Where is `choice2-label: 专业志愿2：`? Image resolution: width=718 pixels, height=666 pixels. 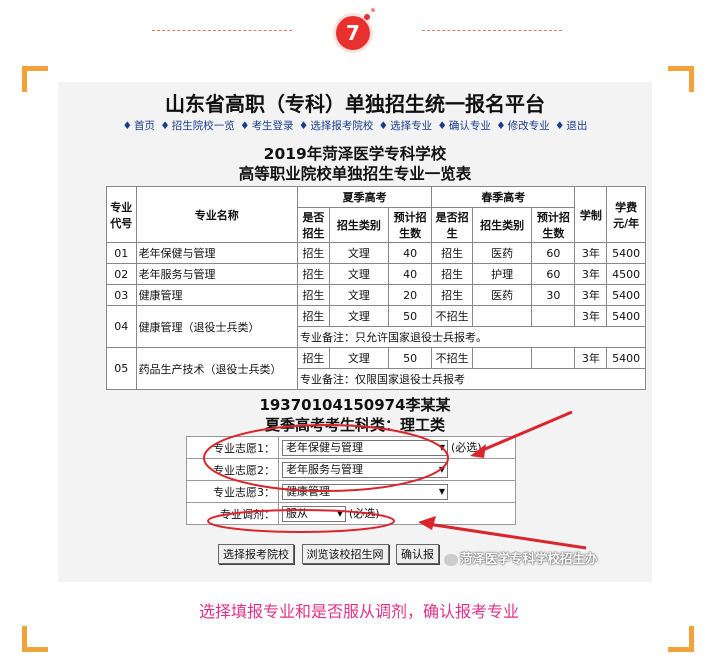 choice2-label: 专业志愿2： is located at coordinates (232, 469).